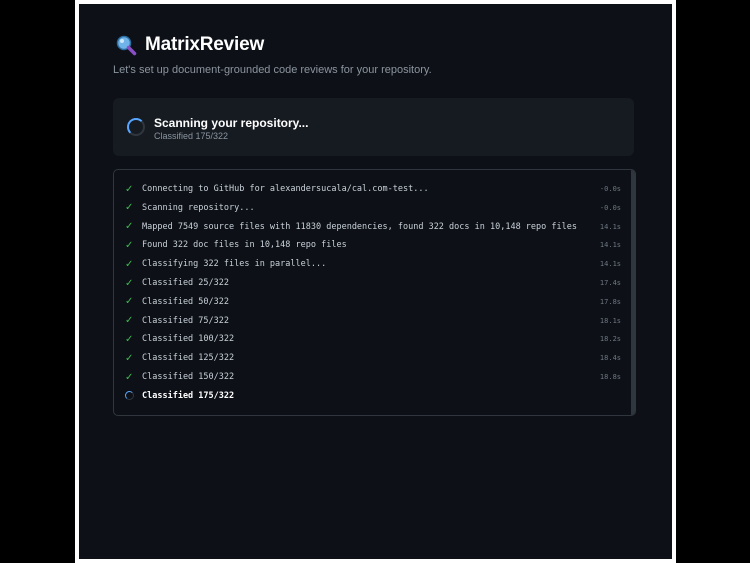 The height and width of the screenshot is (563, 750). What do you see at coordinates (610, 320) in the screenshot?
I see `log-row-time: 18.1s` at bounding box center [610, 320].